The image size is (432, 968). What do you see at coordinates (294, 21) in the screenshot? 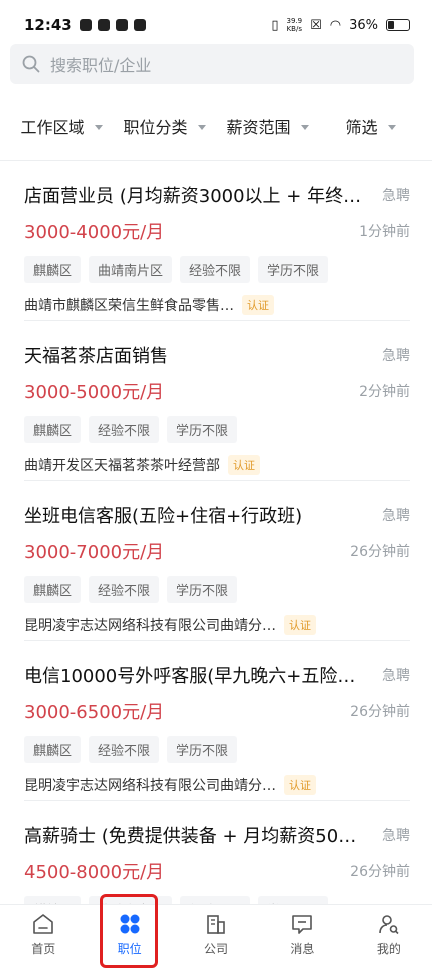
I see `net-speed-value: 39.9` at bounding box center [294, 21].